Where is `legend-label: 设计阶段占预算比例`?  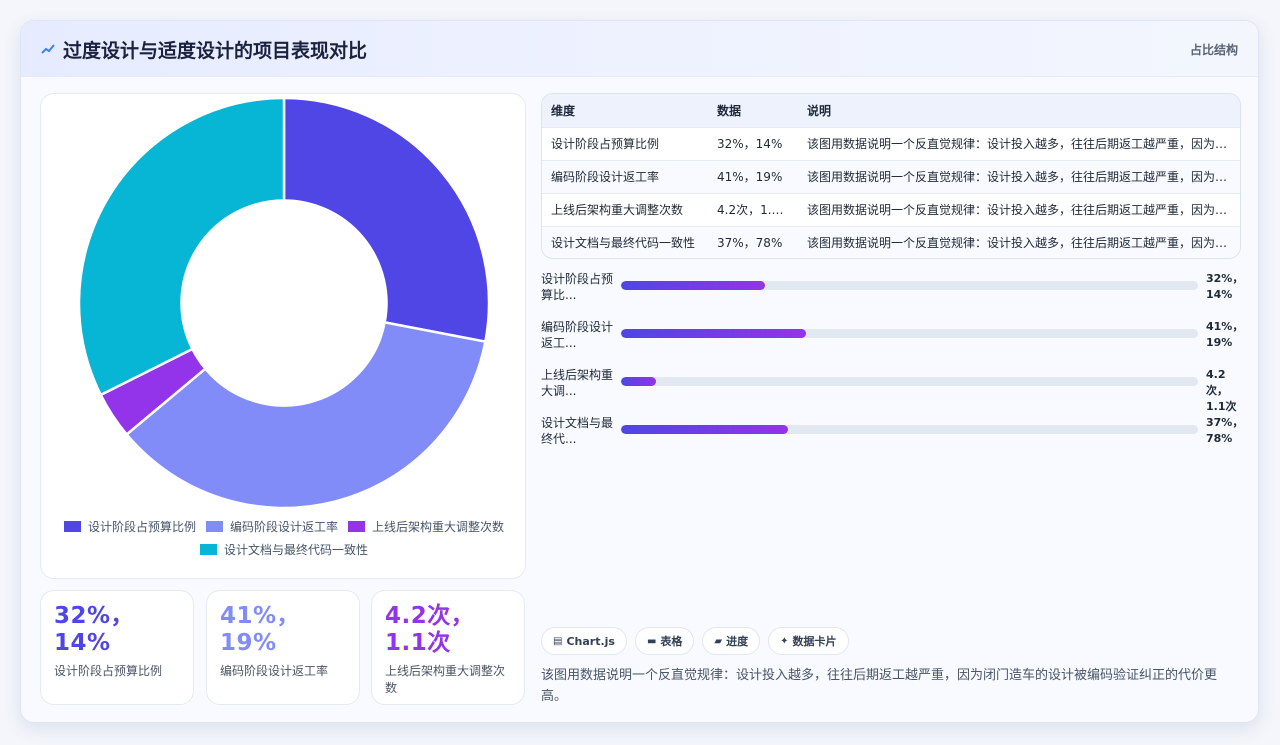
legend-label: 设计阶段占预算比例 is located at coordinates (141, 527).